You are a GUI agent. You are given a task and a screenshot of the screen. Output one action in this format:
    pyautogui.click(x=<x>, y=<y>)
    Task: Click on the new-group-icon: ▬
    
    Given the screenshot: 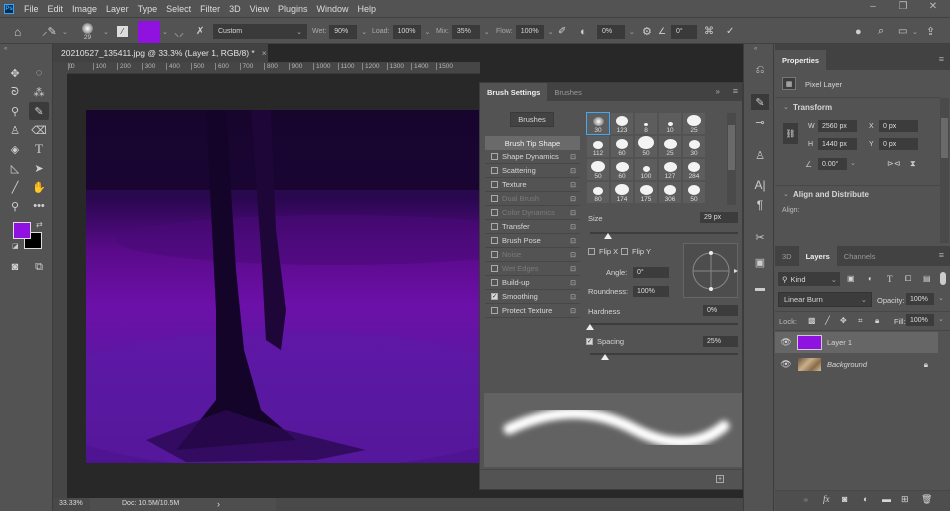 What is the action you would take?
    pyautogui.click(x=886, y=499)
    